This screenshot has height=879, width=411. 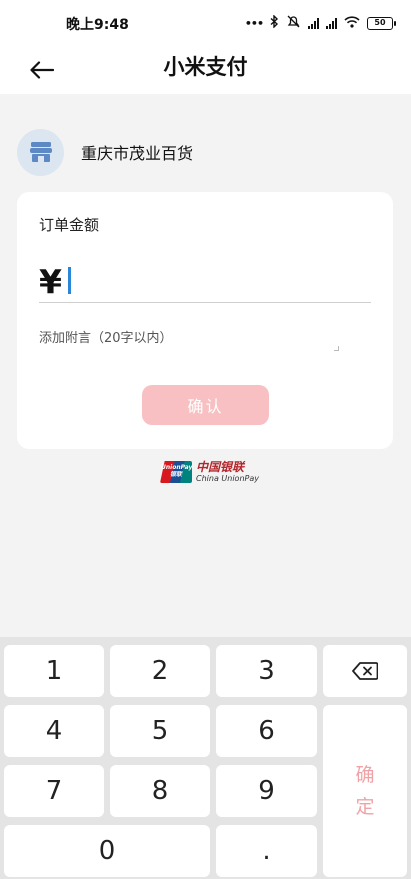 What do you see at coordinates (205, 279) in the screenshot?
I see `amount-input: ¥` at bounding box center [205, 279].